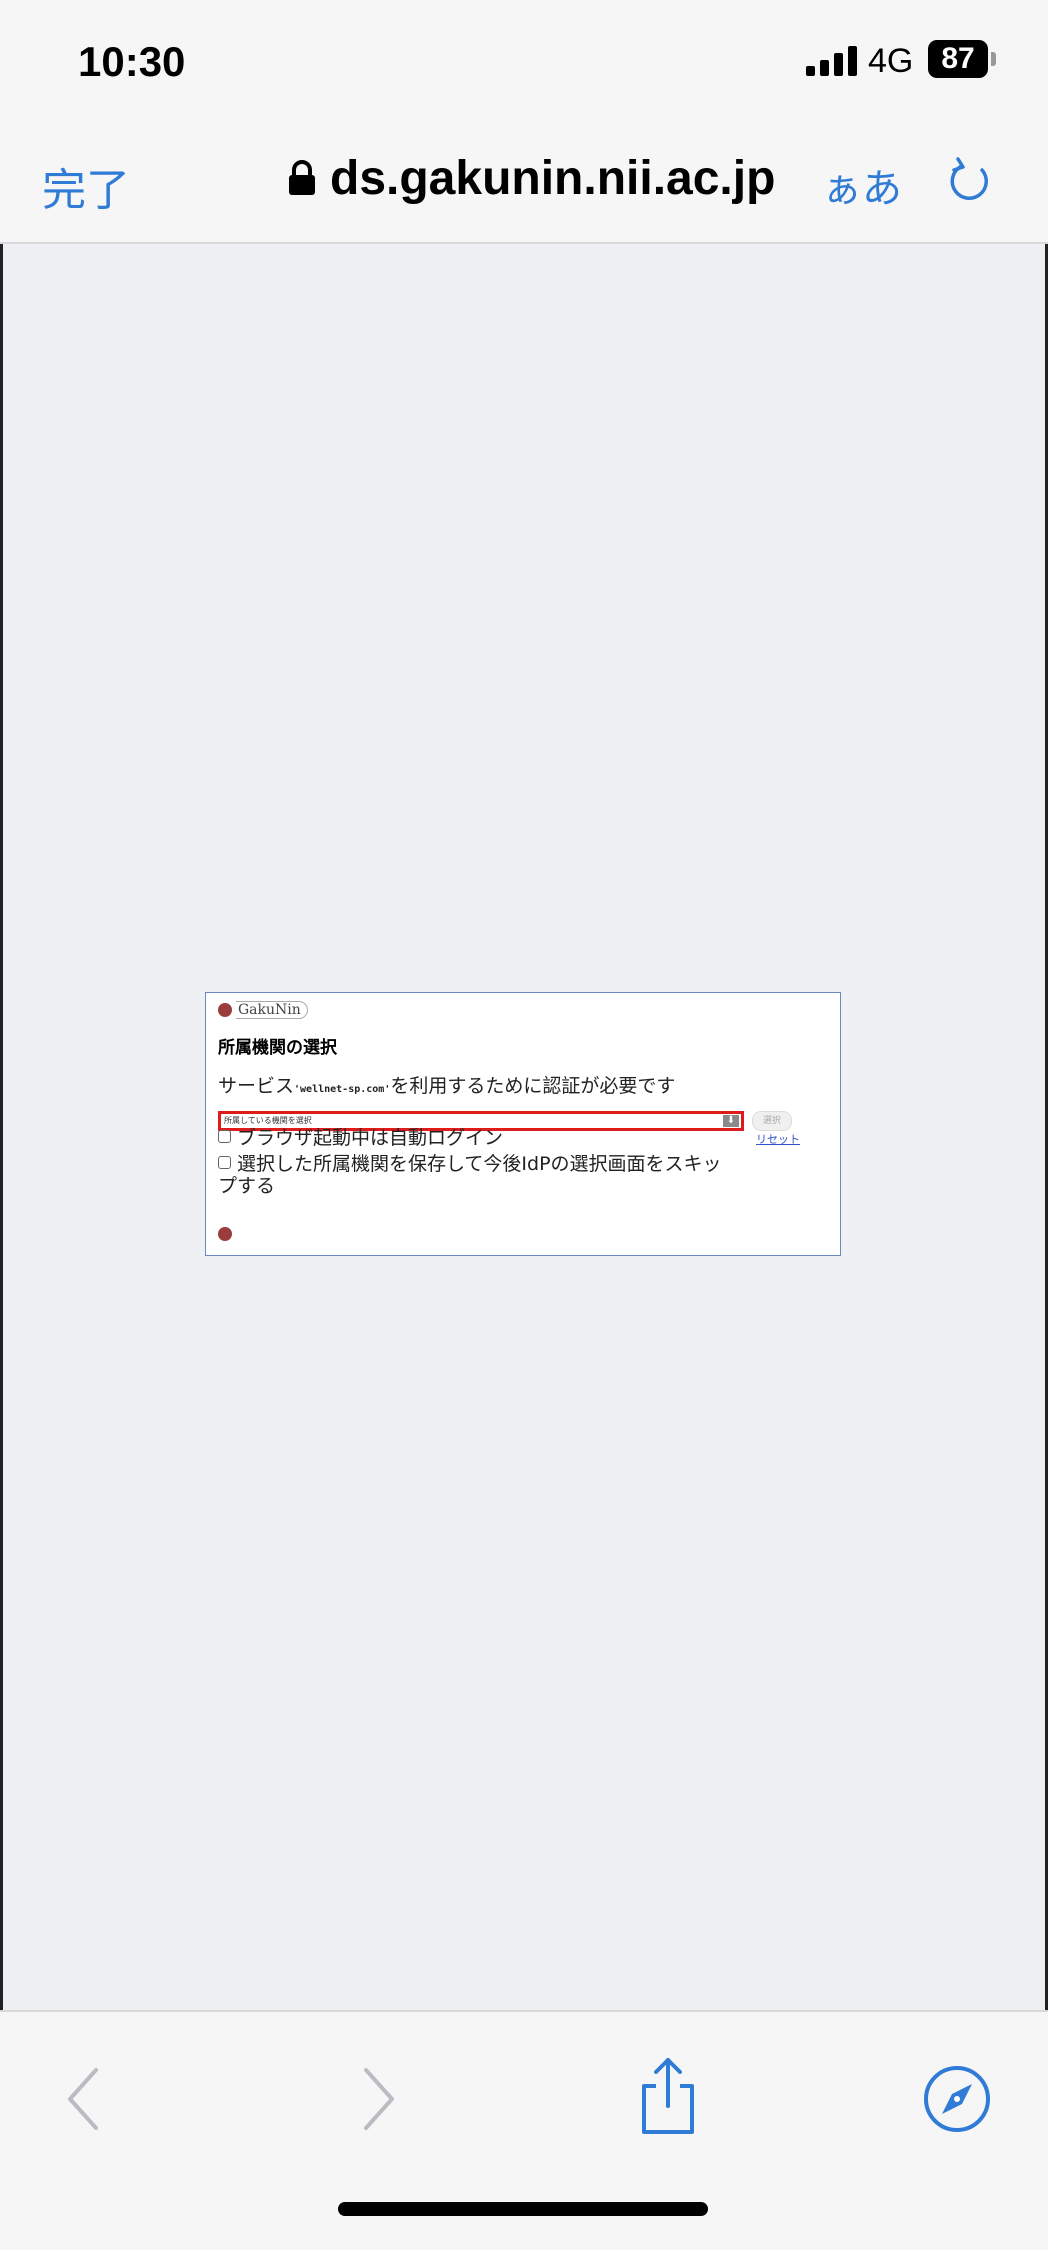 This screenshot has height=2250, width=1048. What do you see at coordinates (272, 1010) in the screenshot?
I see `gakunin-logo-text: GakuNin` at bounding box center [272, 1010].